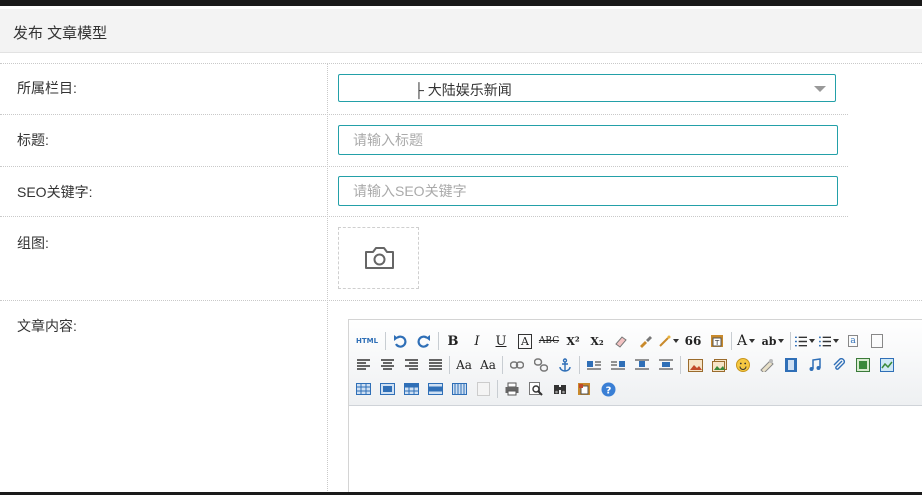 The width and height of the screenshot is (922, 495). I want to click on insert-video-icon, so click(791, 365).